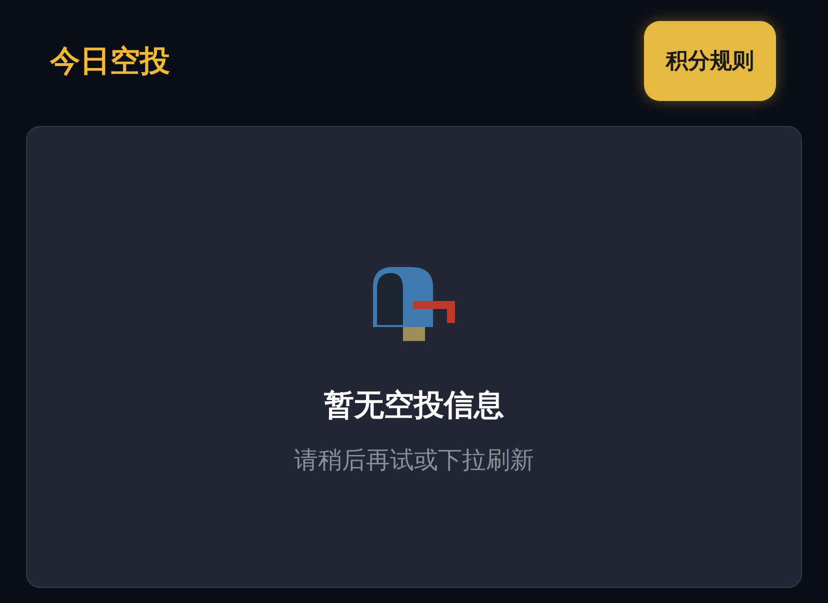 This screenshot has width=828, height=603. What do you see at coordinates (414, 460) in the screenshot?
I see `empty-hint: 请稍后再试或下拉刷新` at bounding box center [414, 460].